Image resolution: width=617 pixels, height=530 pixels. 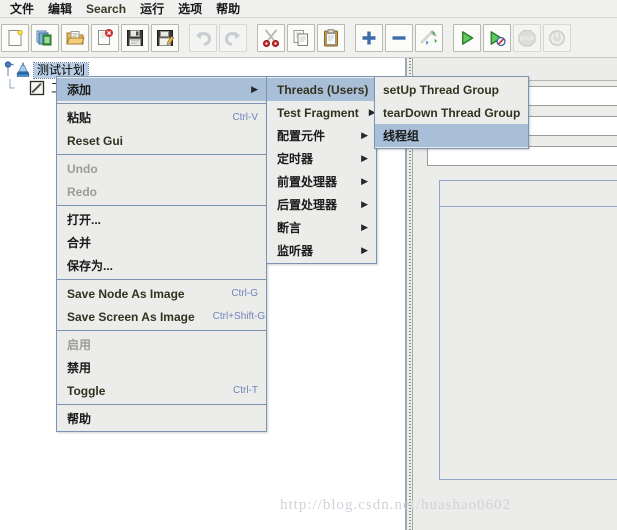 What do you see at coordinates (512, 38) in the screenshot?
I see `toolbar-group: STOP` at bounding box center [512, 38].